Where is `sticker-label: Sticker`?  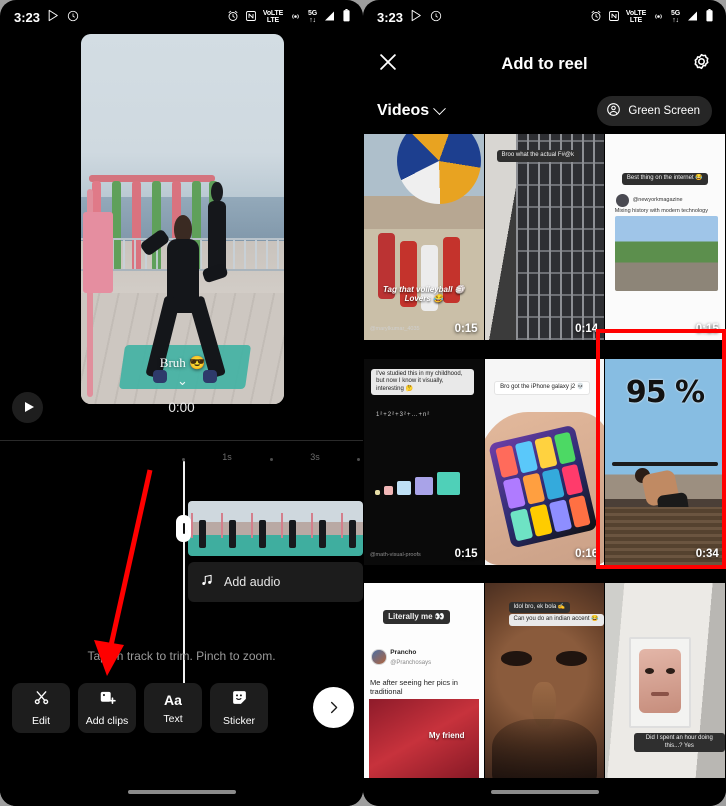
sticker-label: Sticker is located at coordinates (239, 721).